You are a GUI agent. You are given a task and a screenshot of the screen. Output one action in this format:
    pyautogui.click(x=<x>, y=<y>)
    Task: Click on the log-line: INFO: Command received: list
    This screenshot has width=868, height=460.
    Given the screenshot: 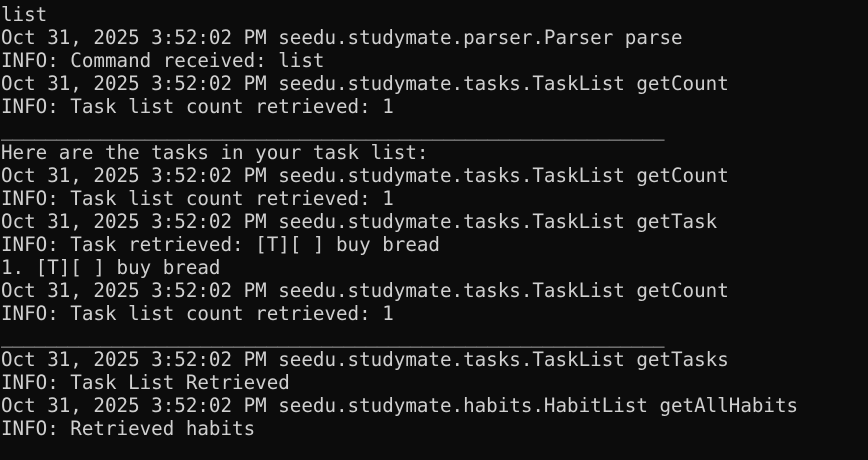 What is the action you would take?
    pyautogui.click(x=163, y=60)
    